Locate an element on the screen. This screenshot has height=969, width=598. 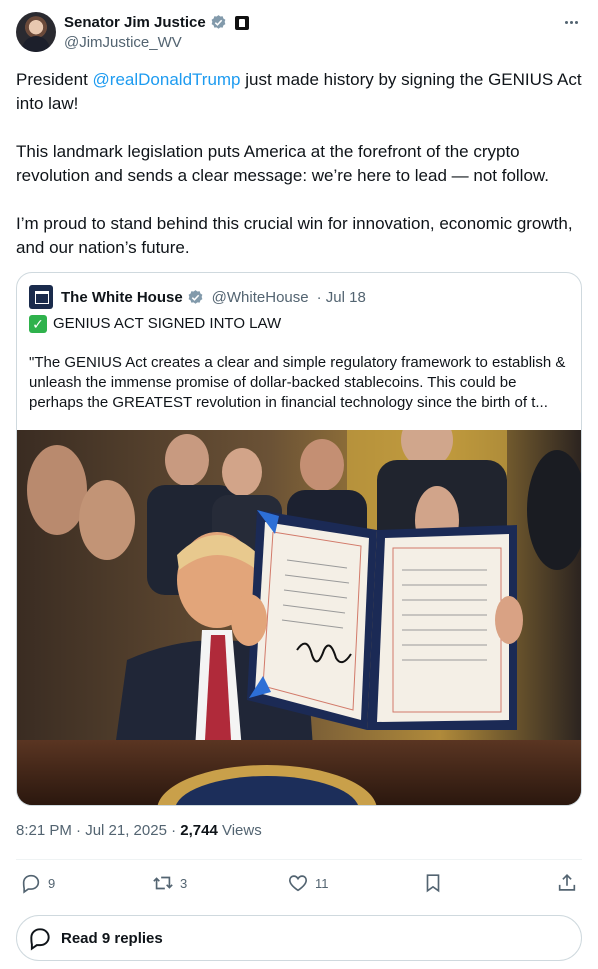
views-label: Views is located at coordinates (239, 830).